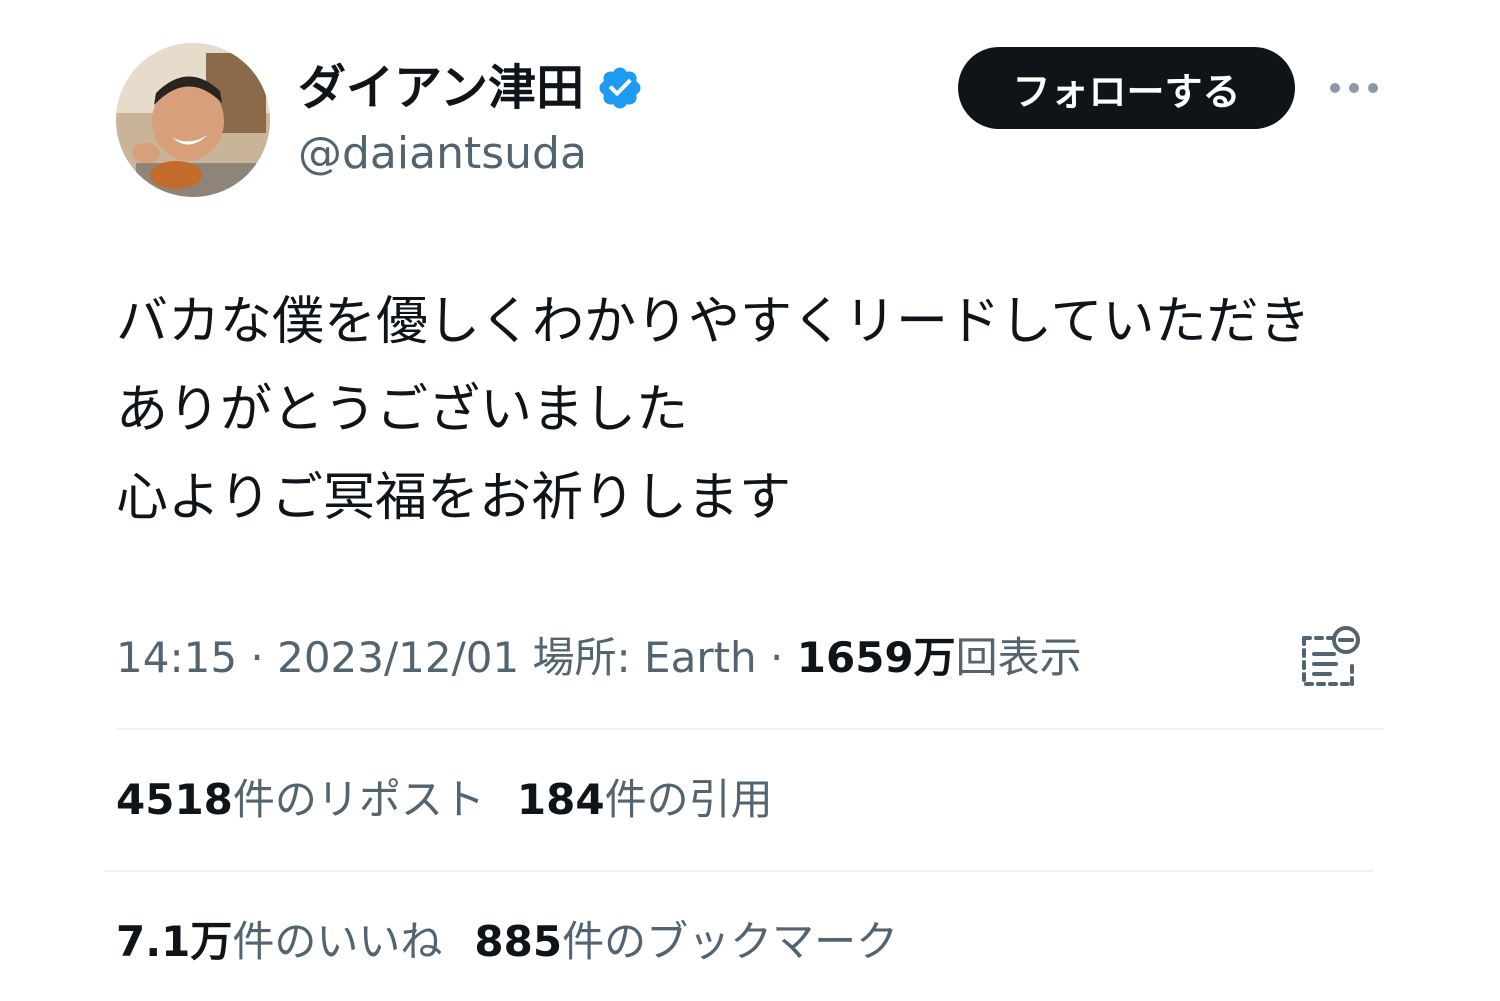 Image resolution: width=1500 pixels, height=1001 pixels. Describe the element at coordinates (176, 657) in the screenshot. I see `tweet-time: 14:15` at that location.